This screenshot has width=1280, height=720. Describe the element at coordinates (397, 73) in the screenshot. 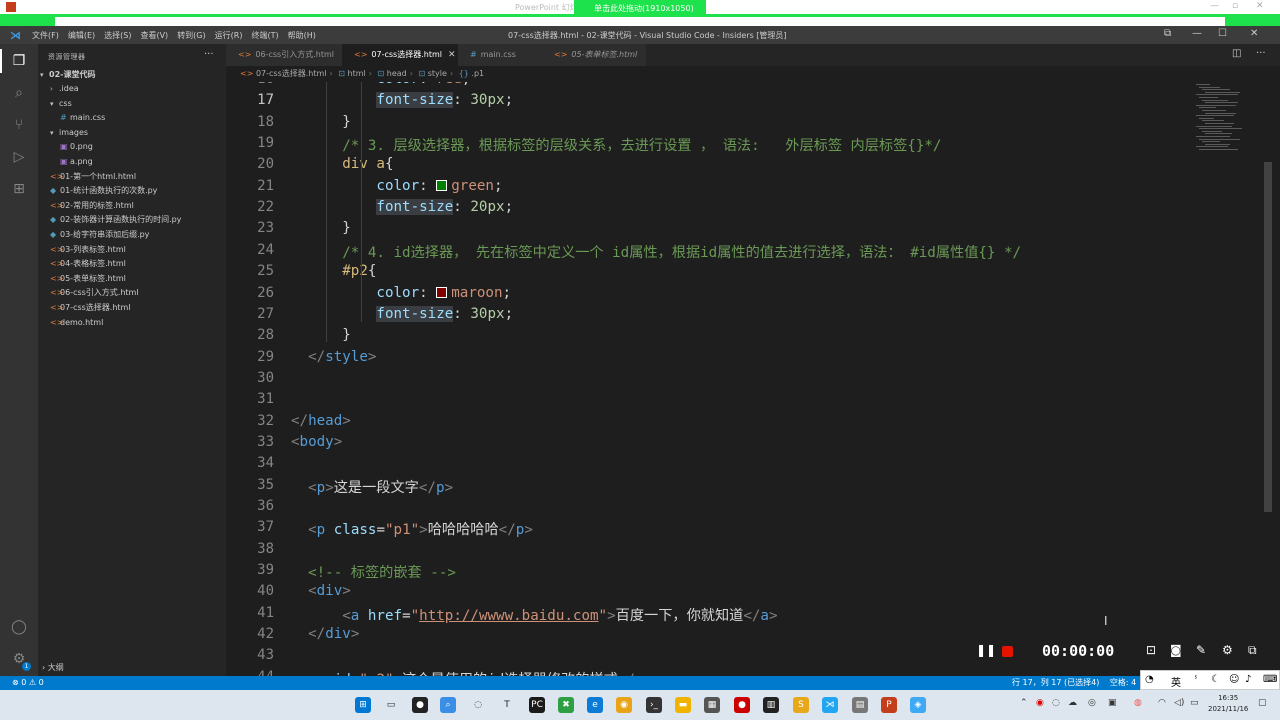

I see `breadcrumb-head: head` at that location.